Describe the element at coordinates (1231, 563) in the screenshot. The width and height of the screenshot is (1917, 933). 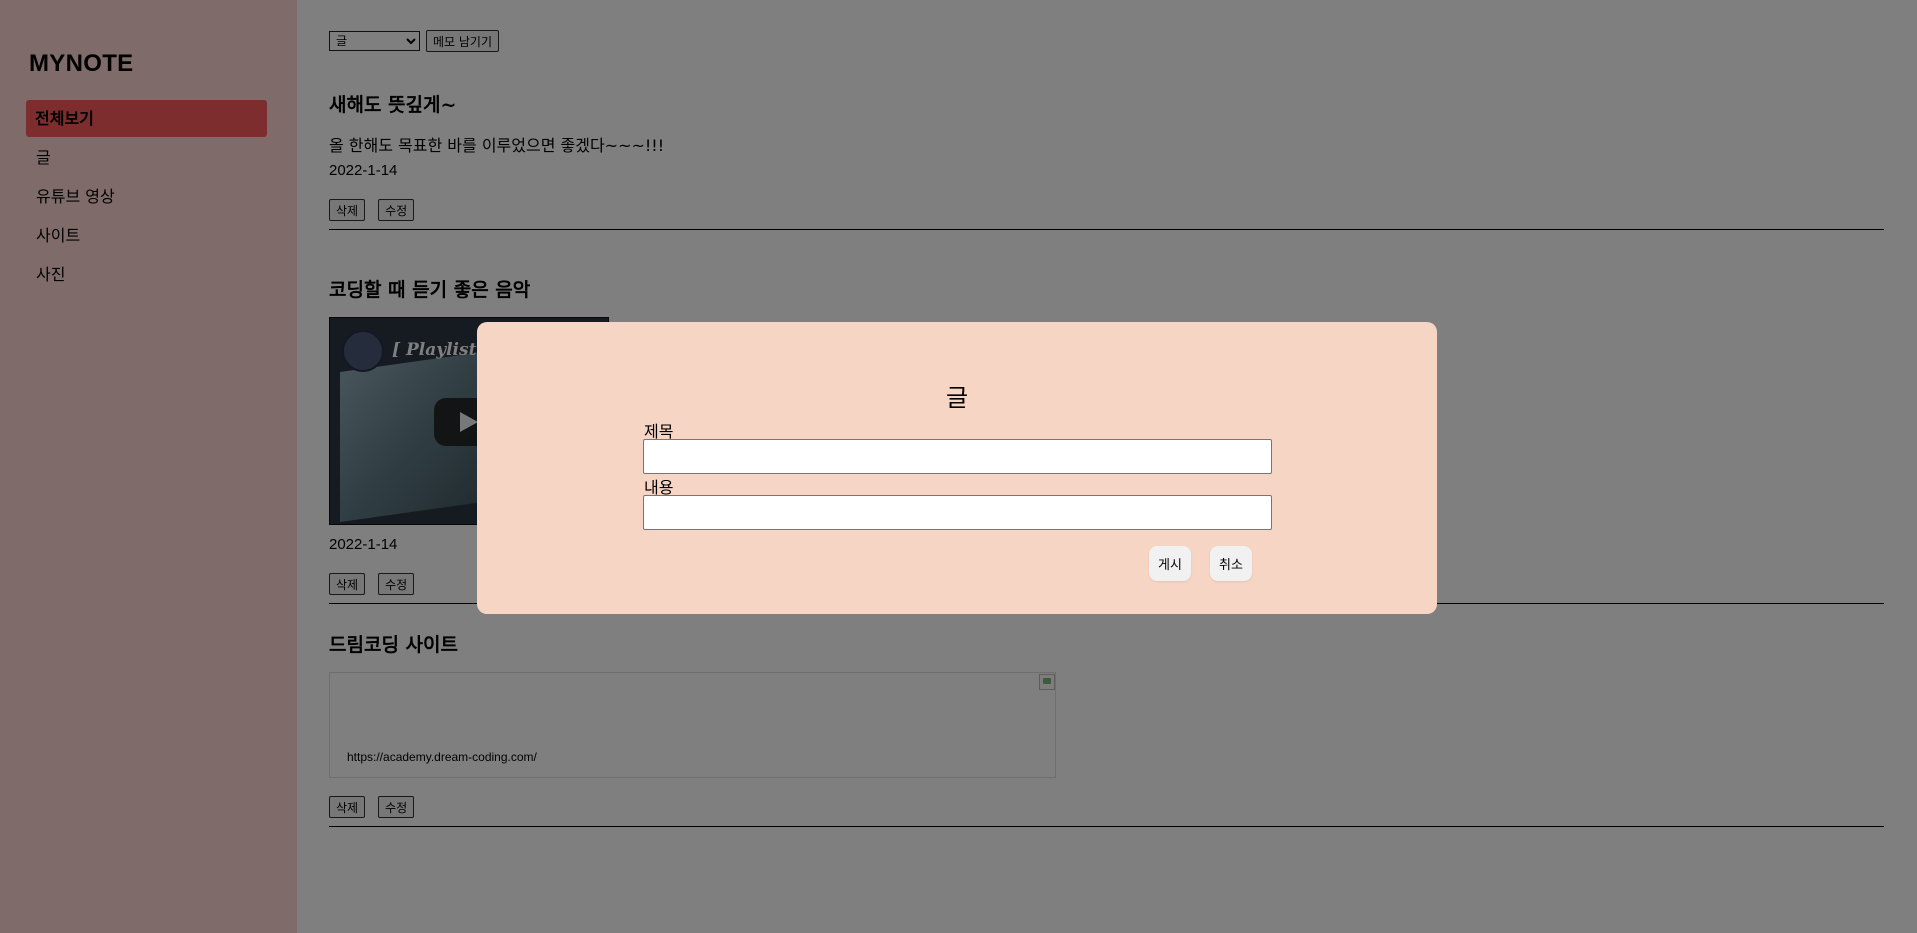
I see `cancel-button: 취소` at that location.